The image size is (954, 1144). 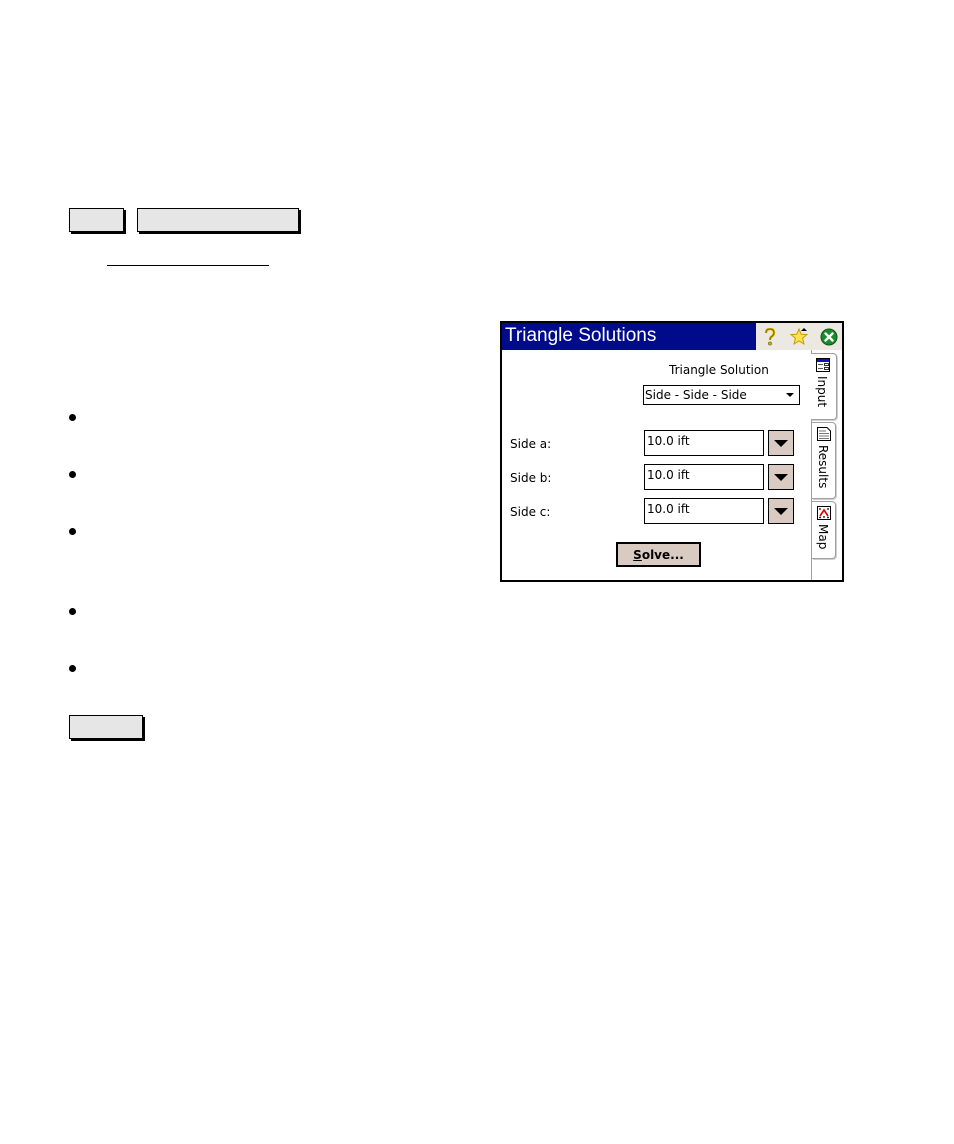 I want to click on title-bar-caption-area: Triangle Solutions, so click(x=629, y=336).